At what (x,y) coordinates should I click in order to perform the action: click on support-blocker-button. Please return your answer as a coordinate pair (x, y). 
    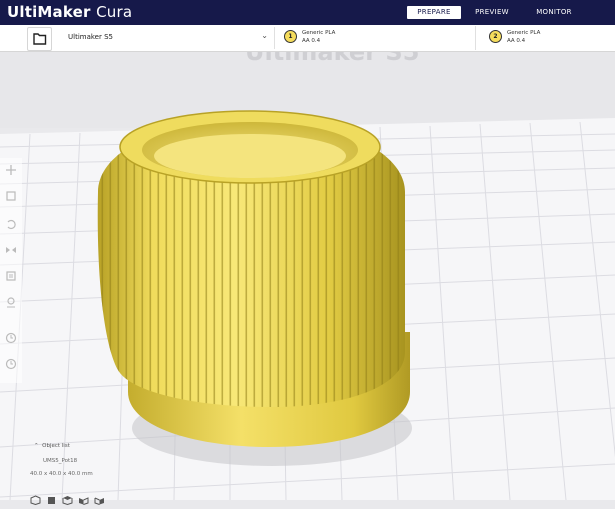
    Looking at the image, I should click on (11, 302).